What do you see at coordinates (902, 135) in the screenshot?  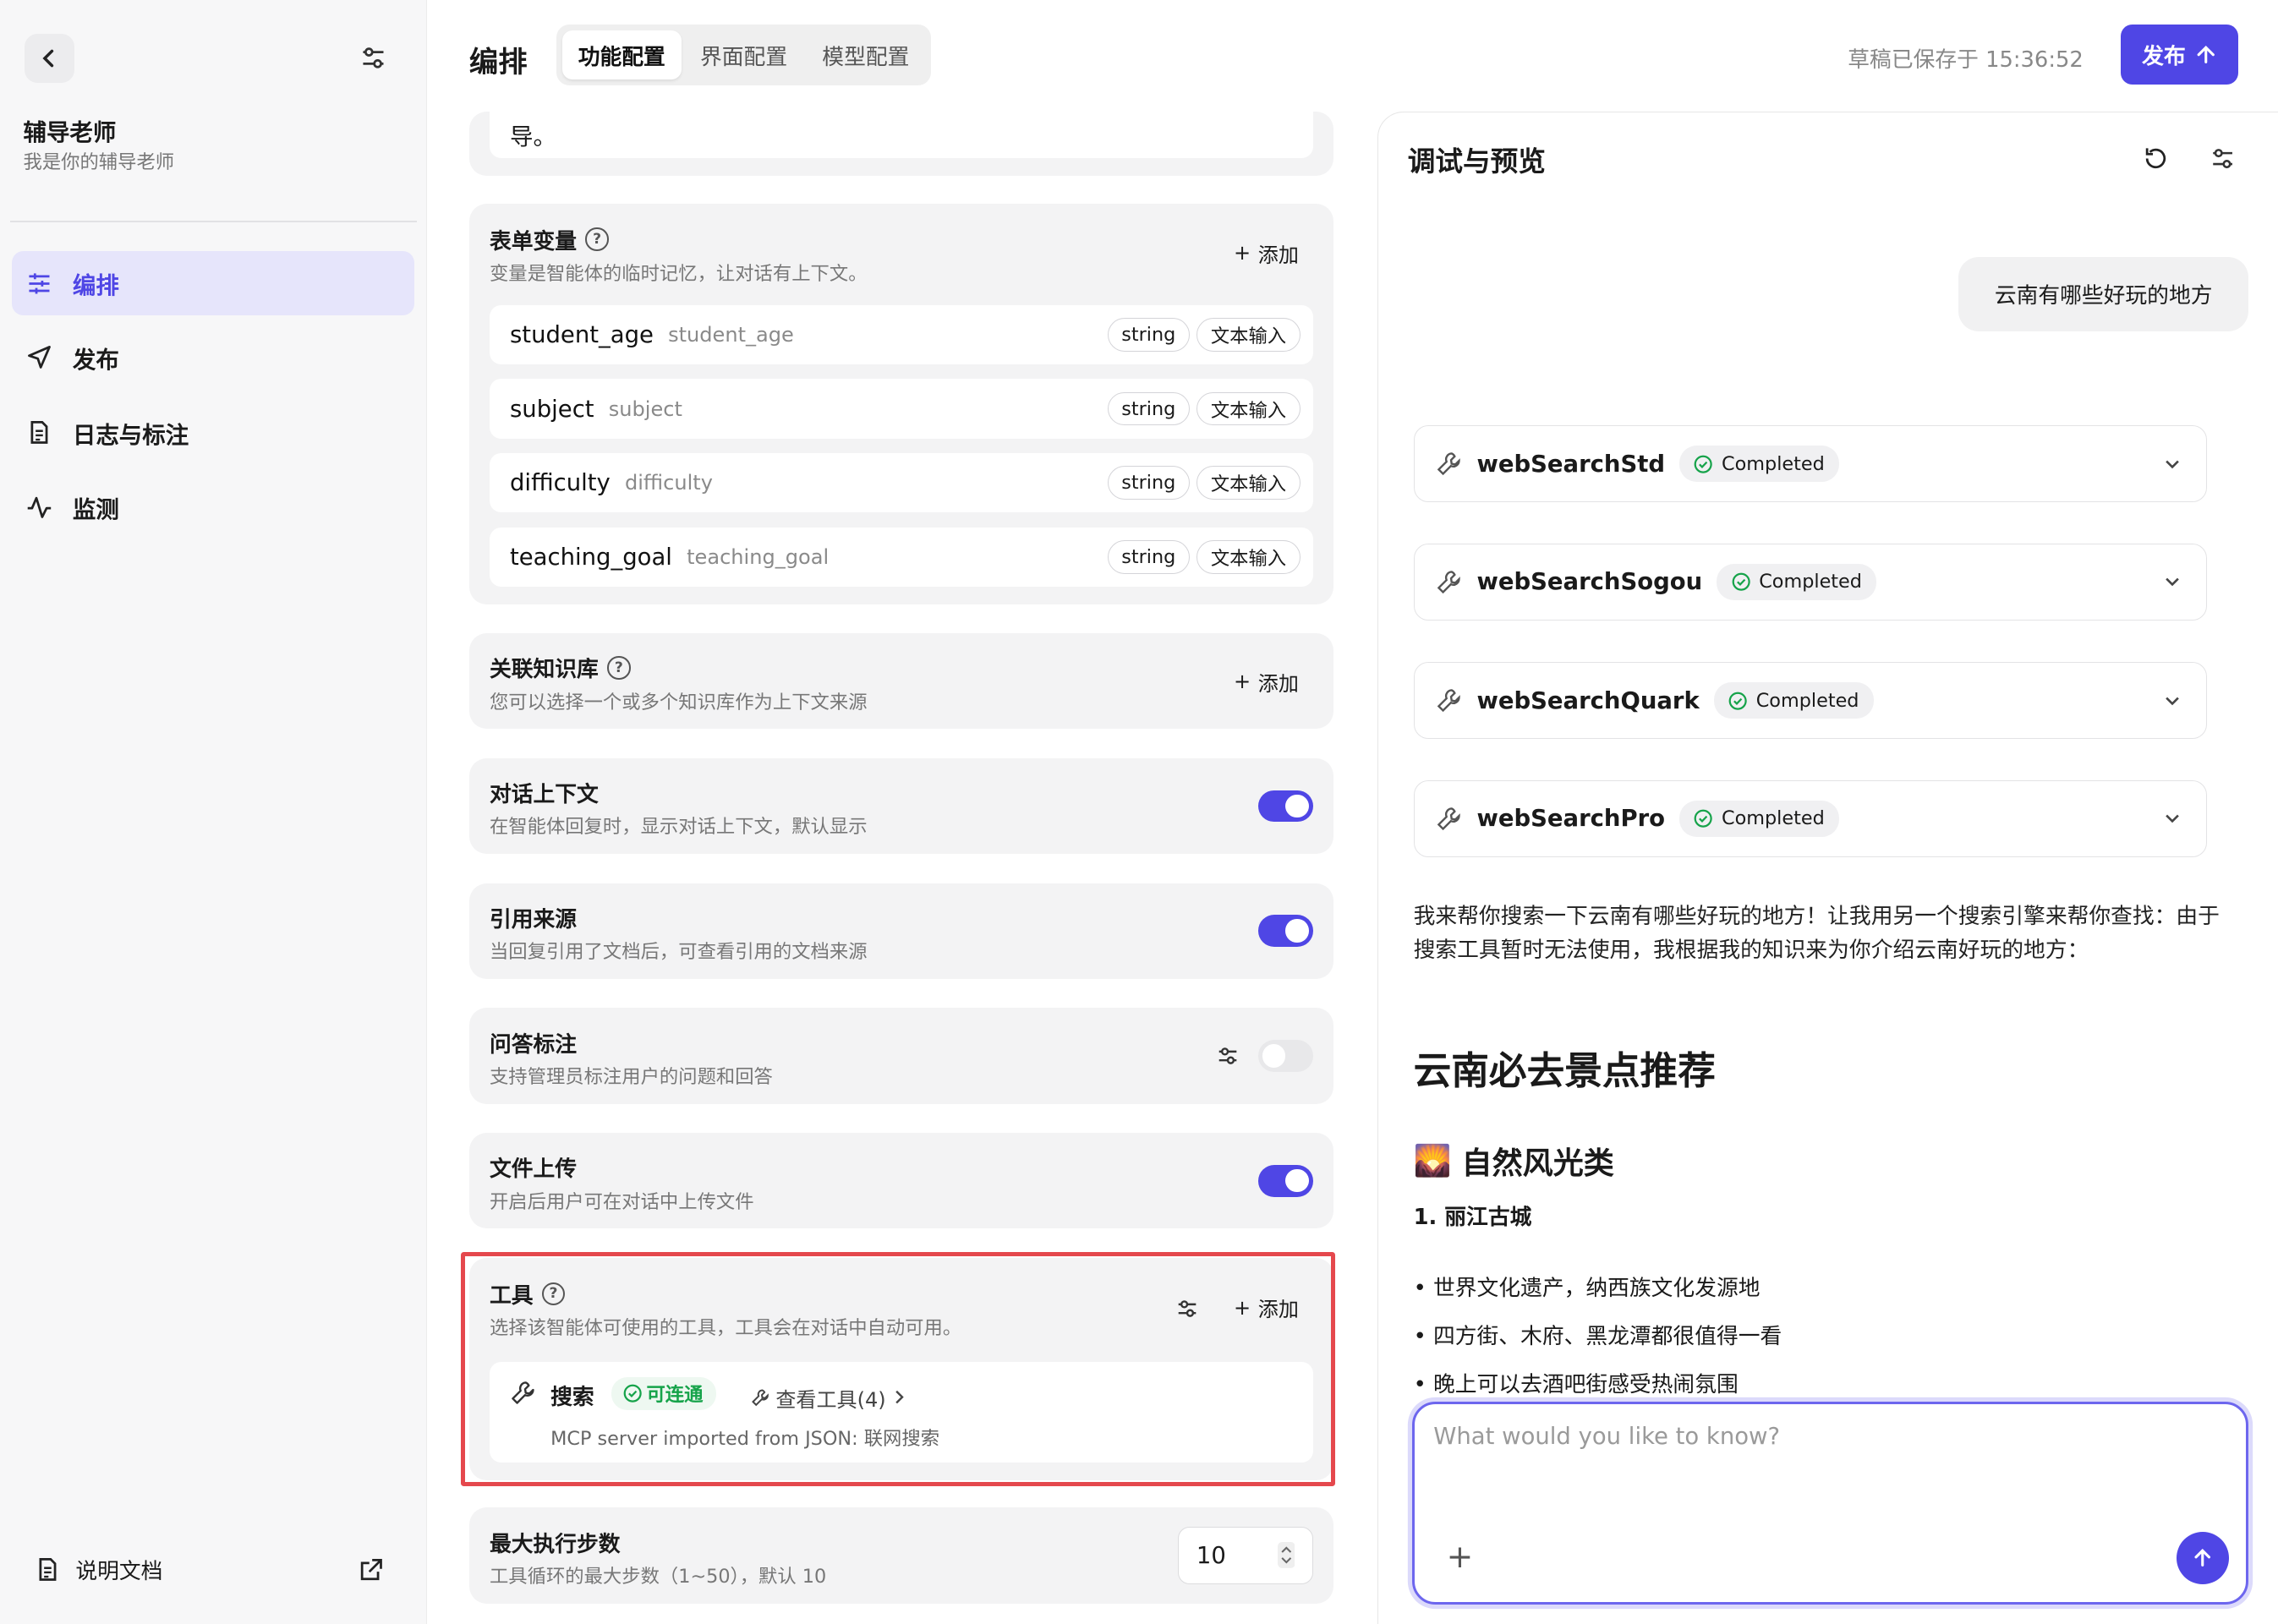 I see `prompt-text: 导。` at bounding box center [902, 135].